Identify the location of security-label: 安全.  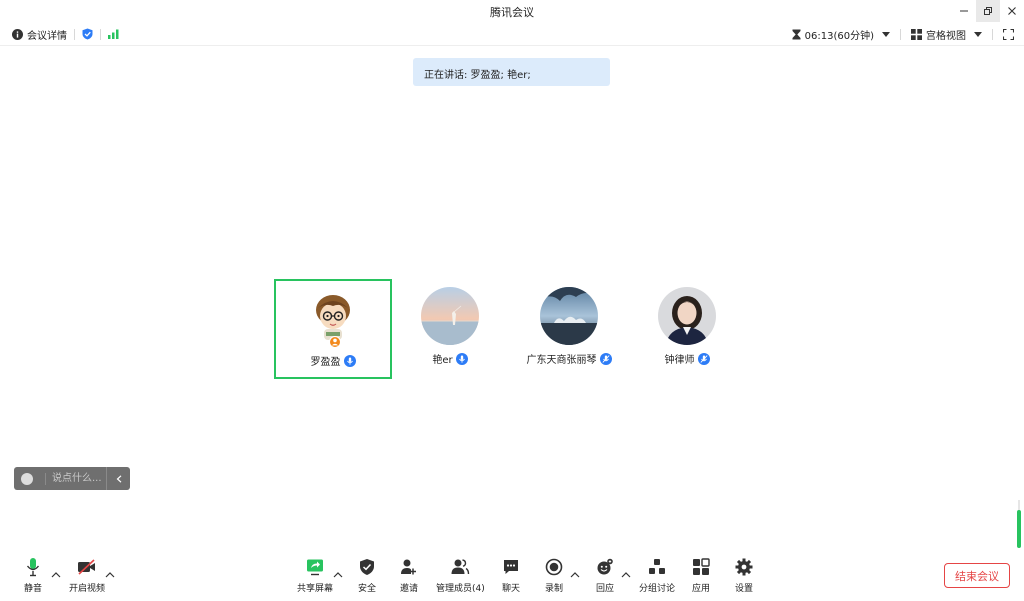
(366, 589).